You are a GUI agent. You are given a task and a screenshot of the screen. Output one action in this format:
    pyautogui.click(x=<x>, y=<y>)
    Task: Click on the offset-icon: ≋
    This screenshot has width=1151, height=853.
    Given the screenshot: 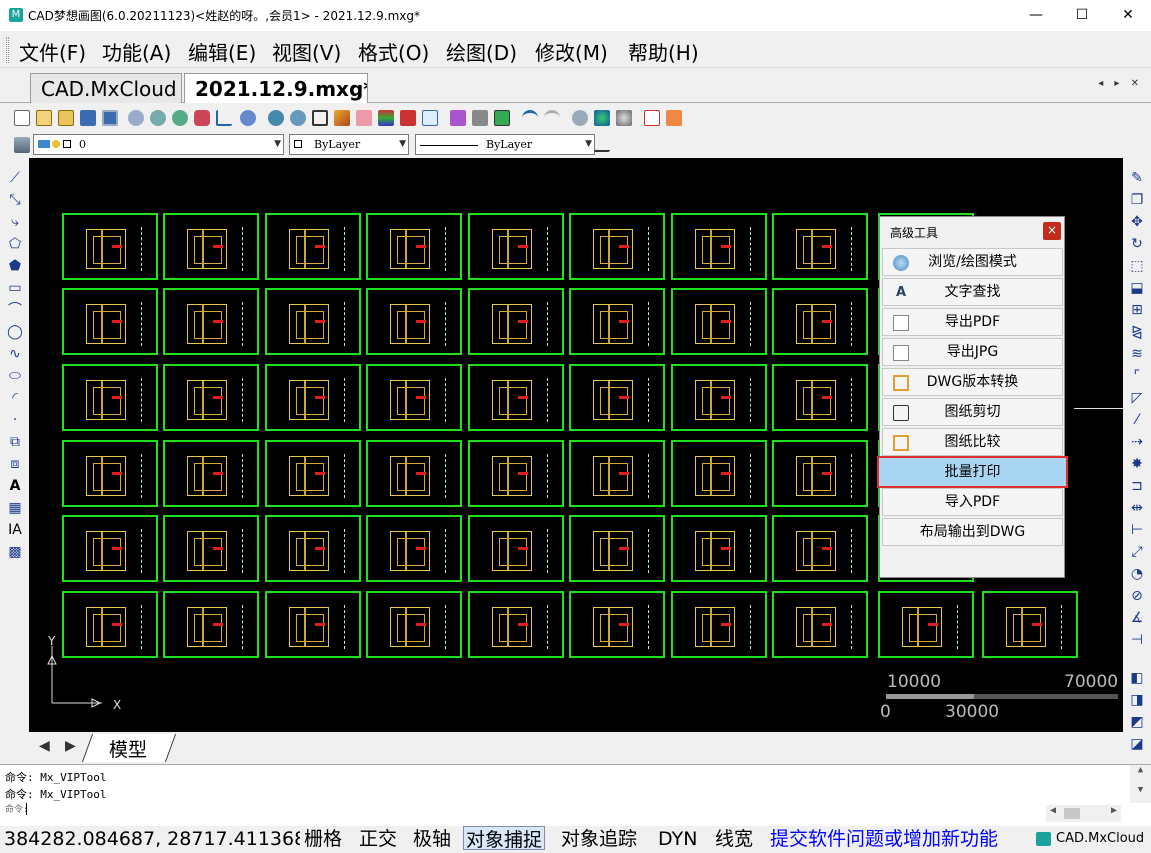 What is the action you would take?
    pyautogui.click(x=1137, y=354)
    